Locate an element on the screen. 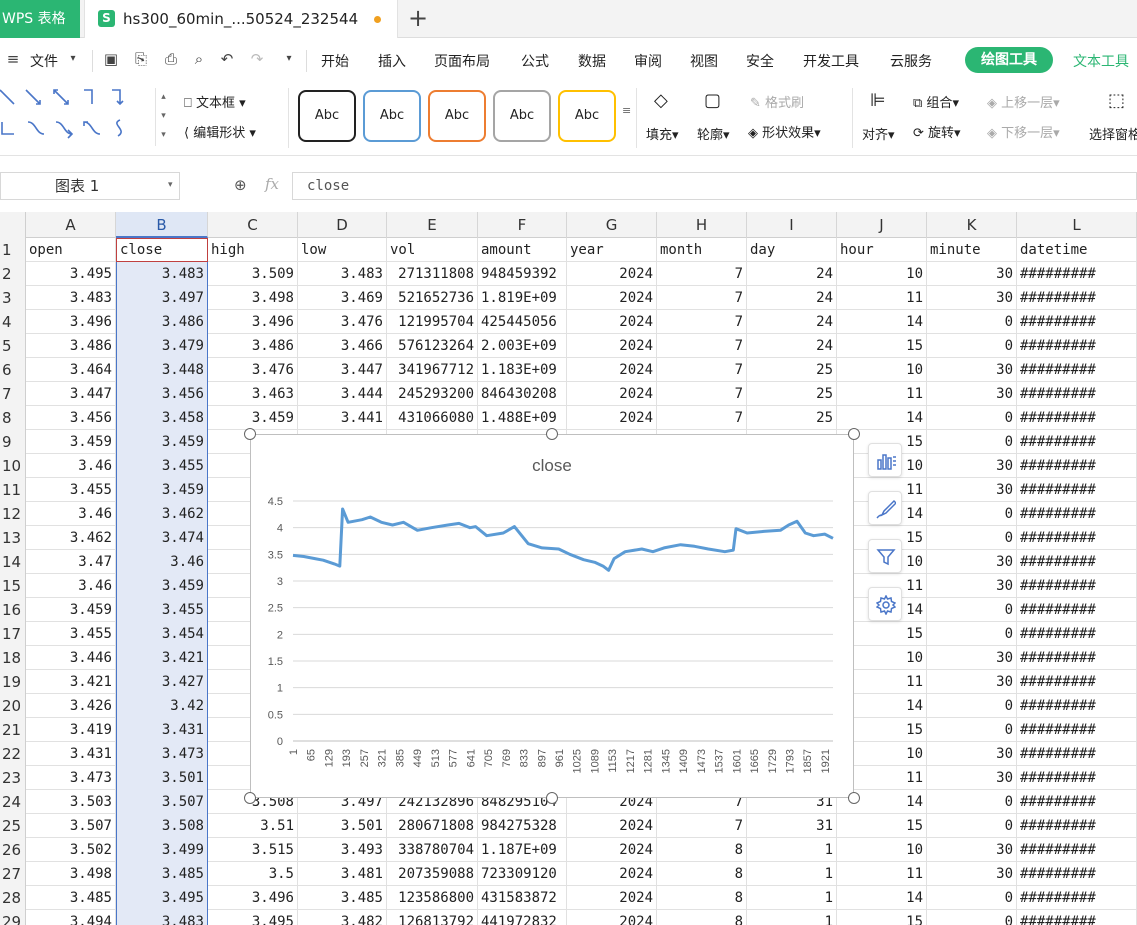 This screenshot has width=1137, height=925. cell: 3.473 is located at coordinates (162, 754).